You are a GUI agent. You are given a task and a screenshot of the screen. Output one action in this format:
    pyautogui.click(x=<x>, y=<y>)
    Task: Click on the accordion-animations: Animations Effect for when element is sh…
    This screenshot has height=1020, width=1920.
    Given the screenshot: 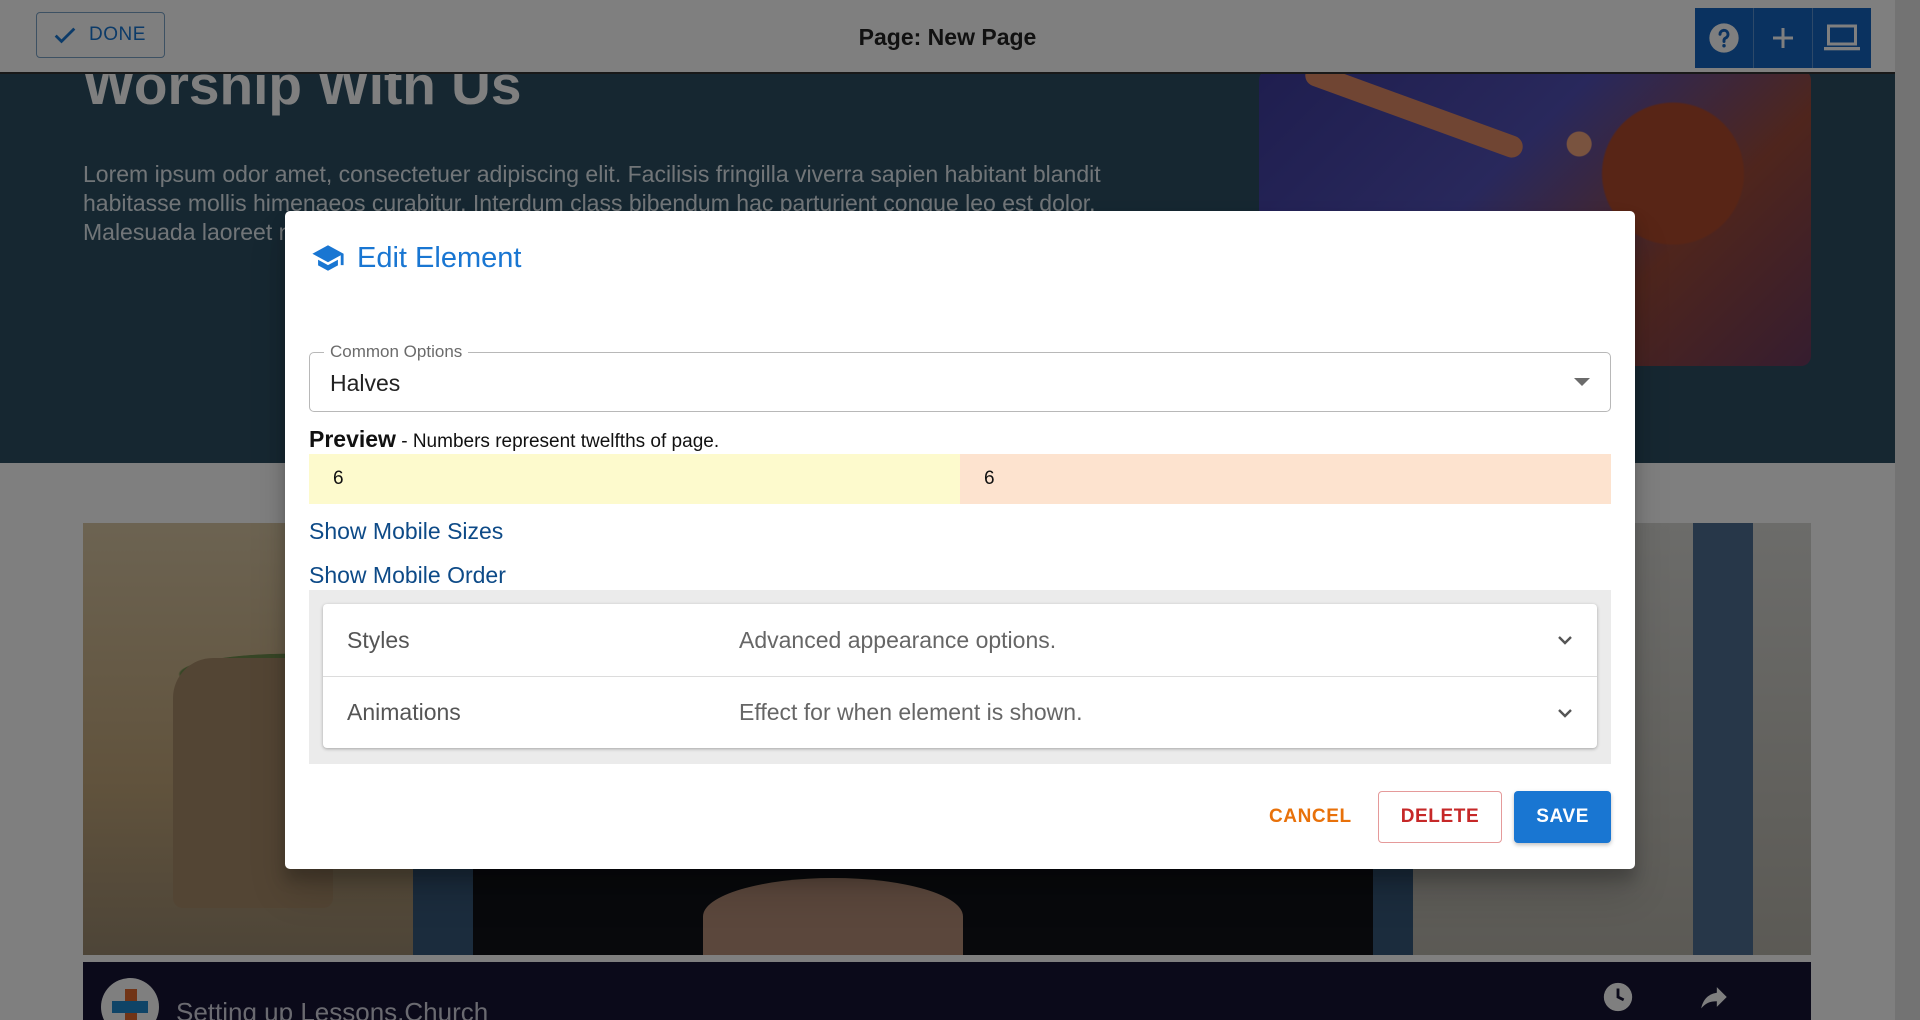 What is the action you would take?
    pyautogui.click(x=960, y=712)
    